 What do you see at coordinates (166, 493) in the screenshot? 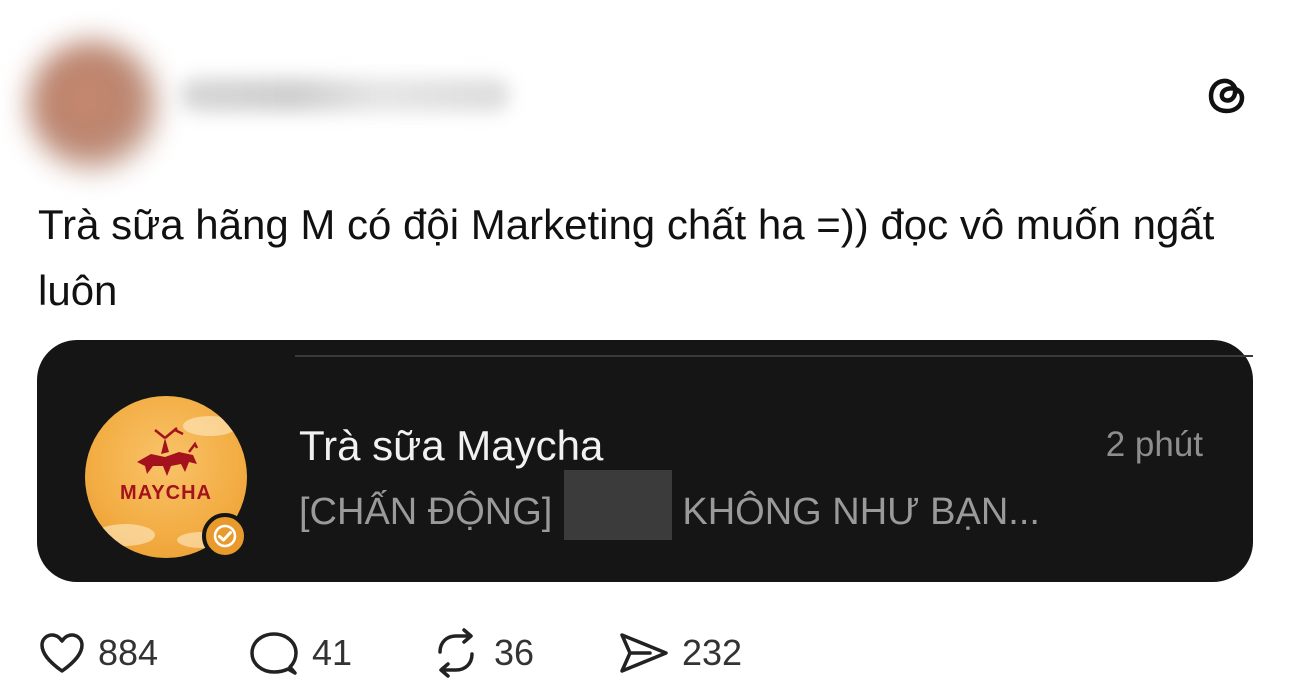
I see `logo-text: MAYCHA` at bounding box center [166, 493].